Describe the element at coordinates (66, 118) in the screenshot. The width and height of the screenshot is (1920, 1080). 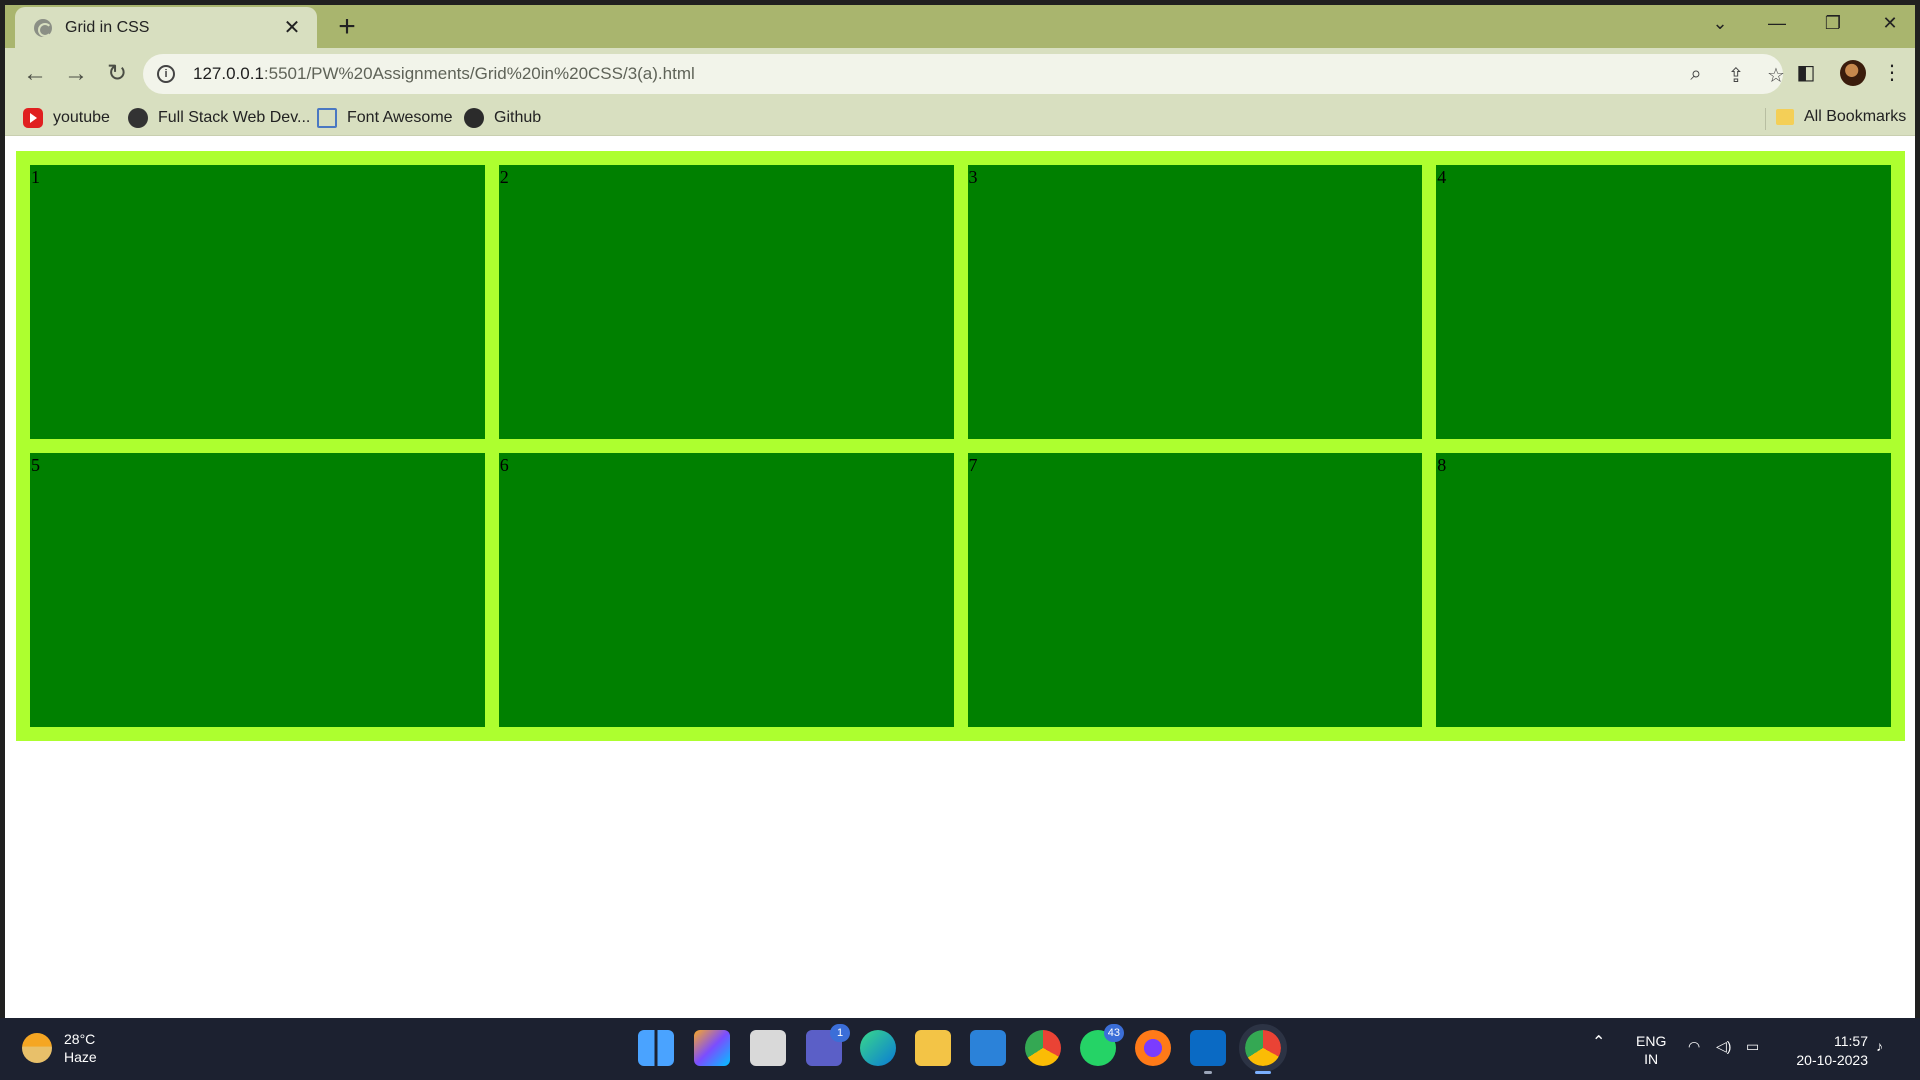
I see `bookmark-youtube: youtube` at that location.